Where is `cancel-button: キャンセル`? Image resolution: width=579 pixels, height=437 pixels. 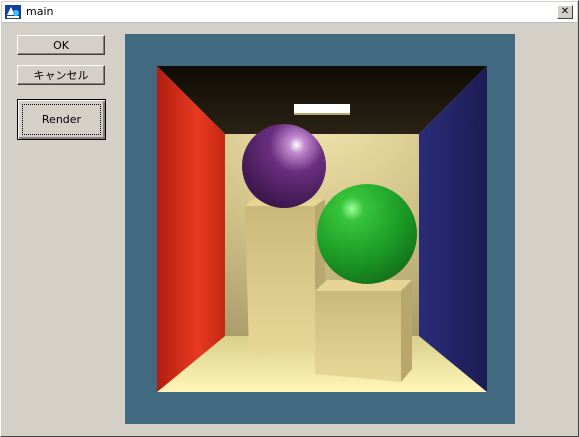 cancel-button: キャンセル is located at coordinates (61, 75).